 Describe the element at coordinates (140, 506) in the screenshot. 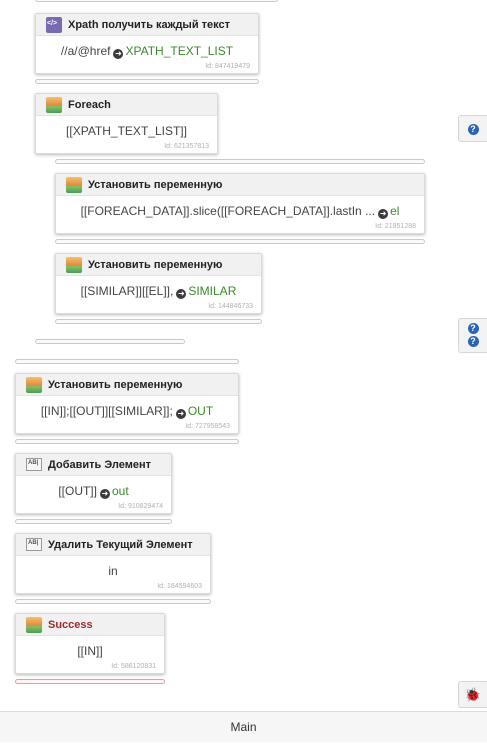

I see `block-id: Id: 910829474` at that location.